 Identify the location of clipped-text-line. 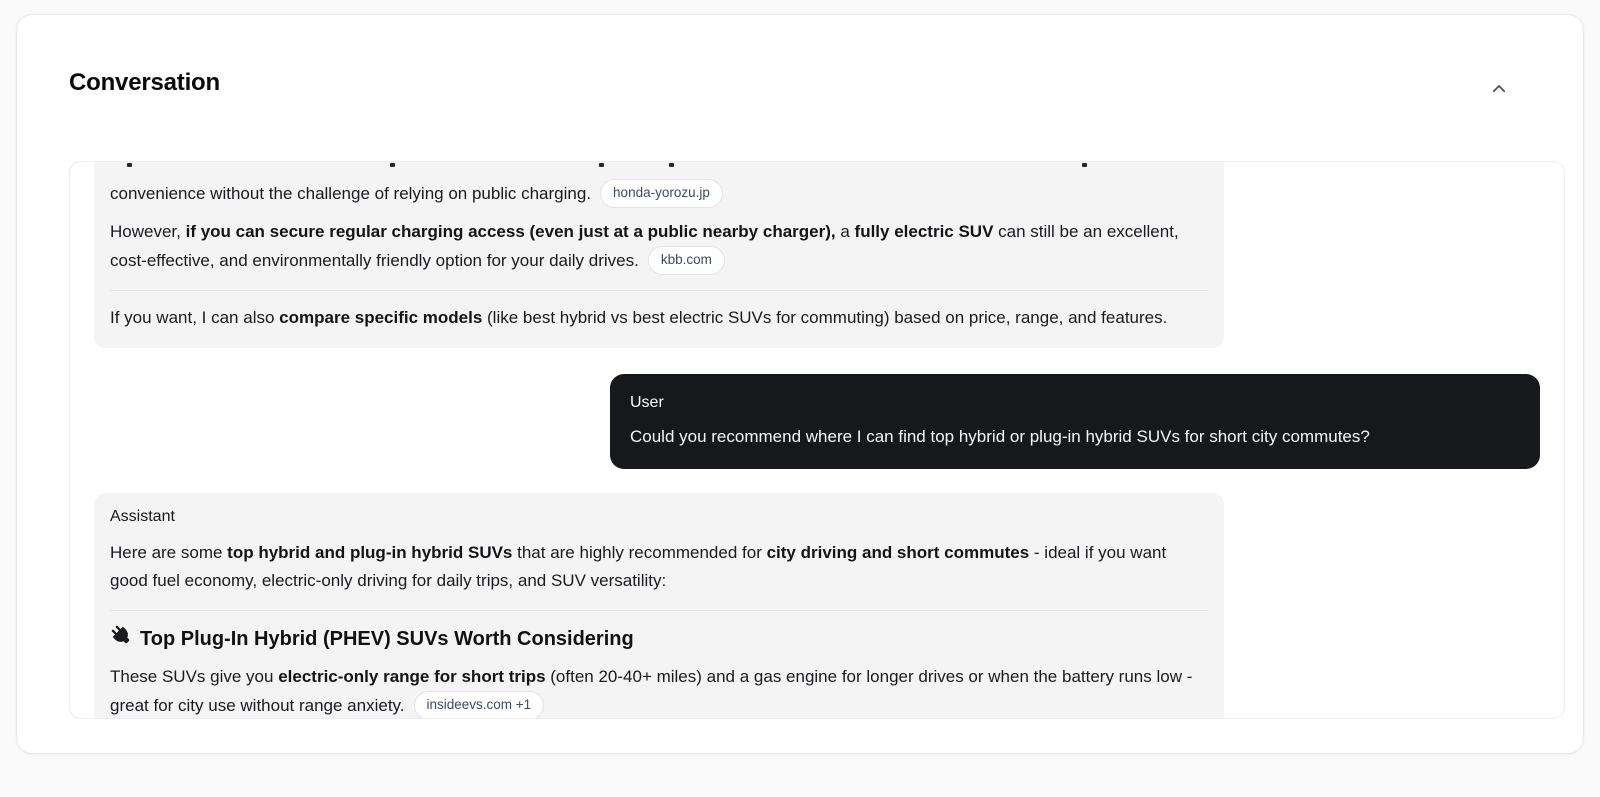
(659, 165).